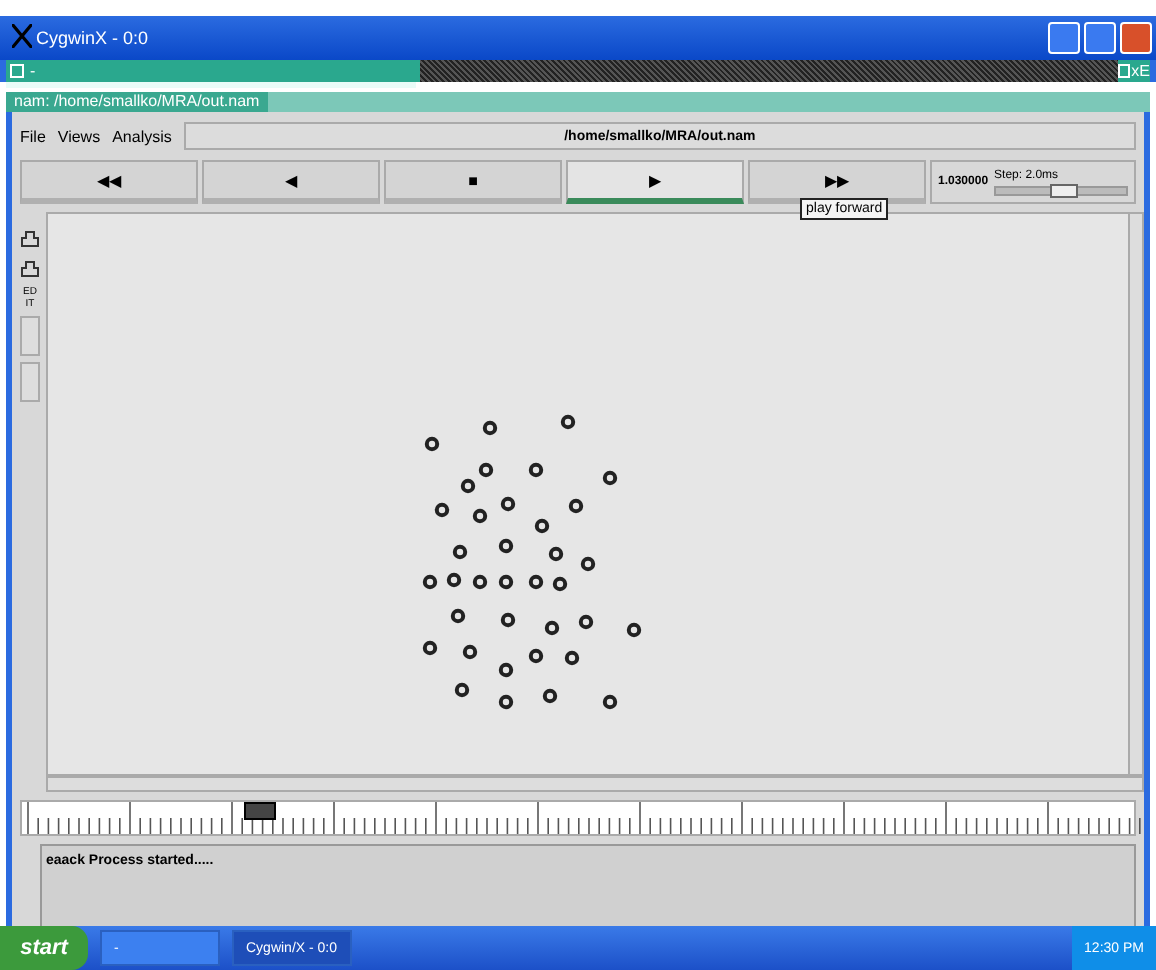 This screenshot has height=970, width=1156. I want to click on menu-item: Analysis, so click(142, 136).